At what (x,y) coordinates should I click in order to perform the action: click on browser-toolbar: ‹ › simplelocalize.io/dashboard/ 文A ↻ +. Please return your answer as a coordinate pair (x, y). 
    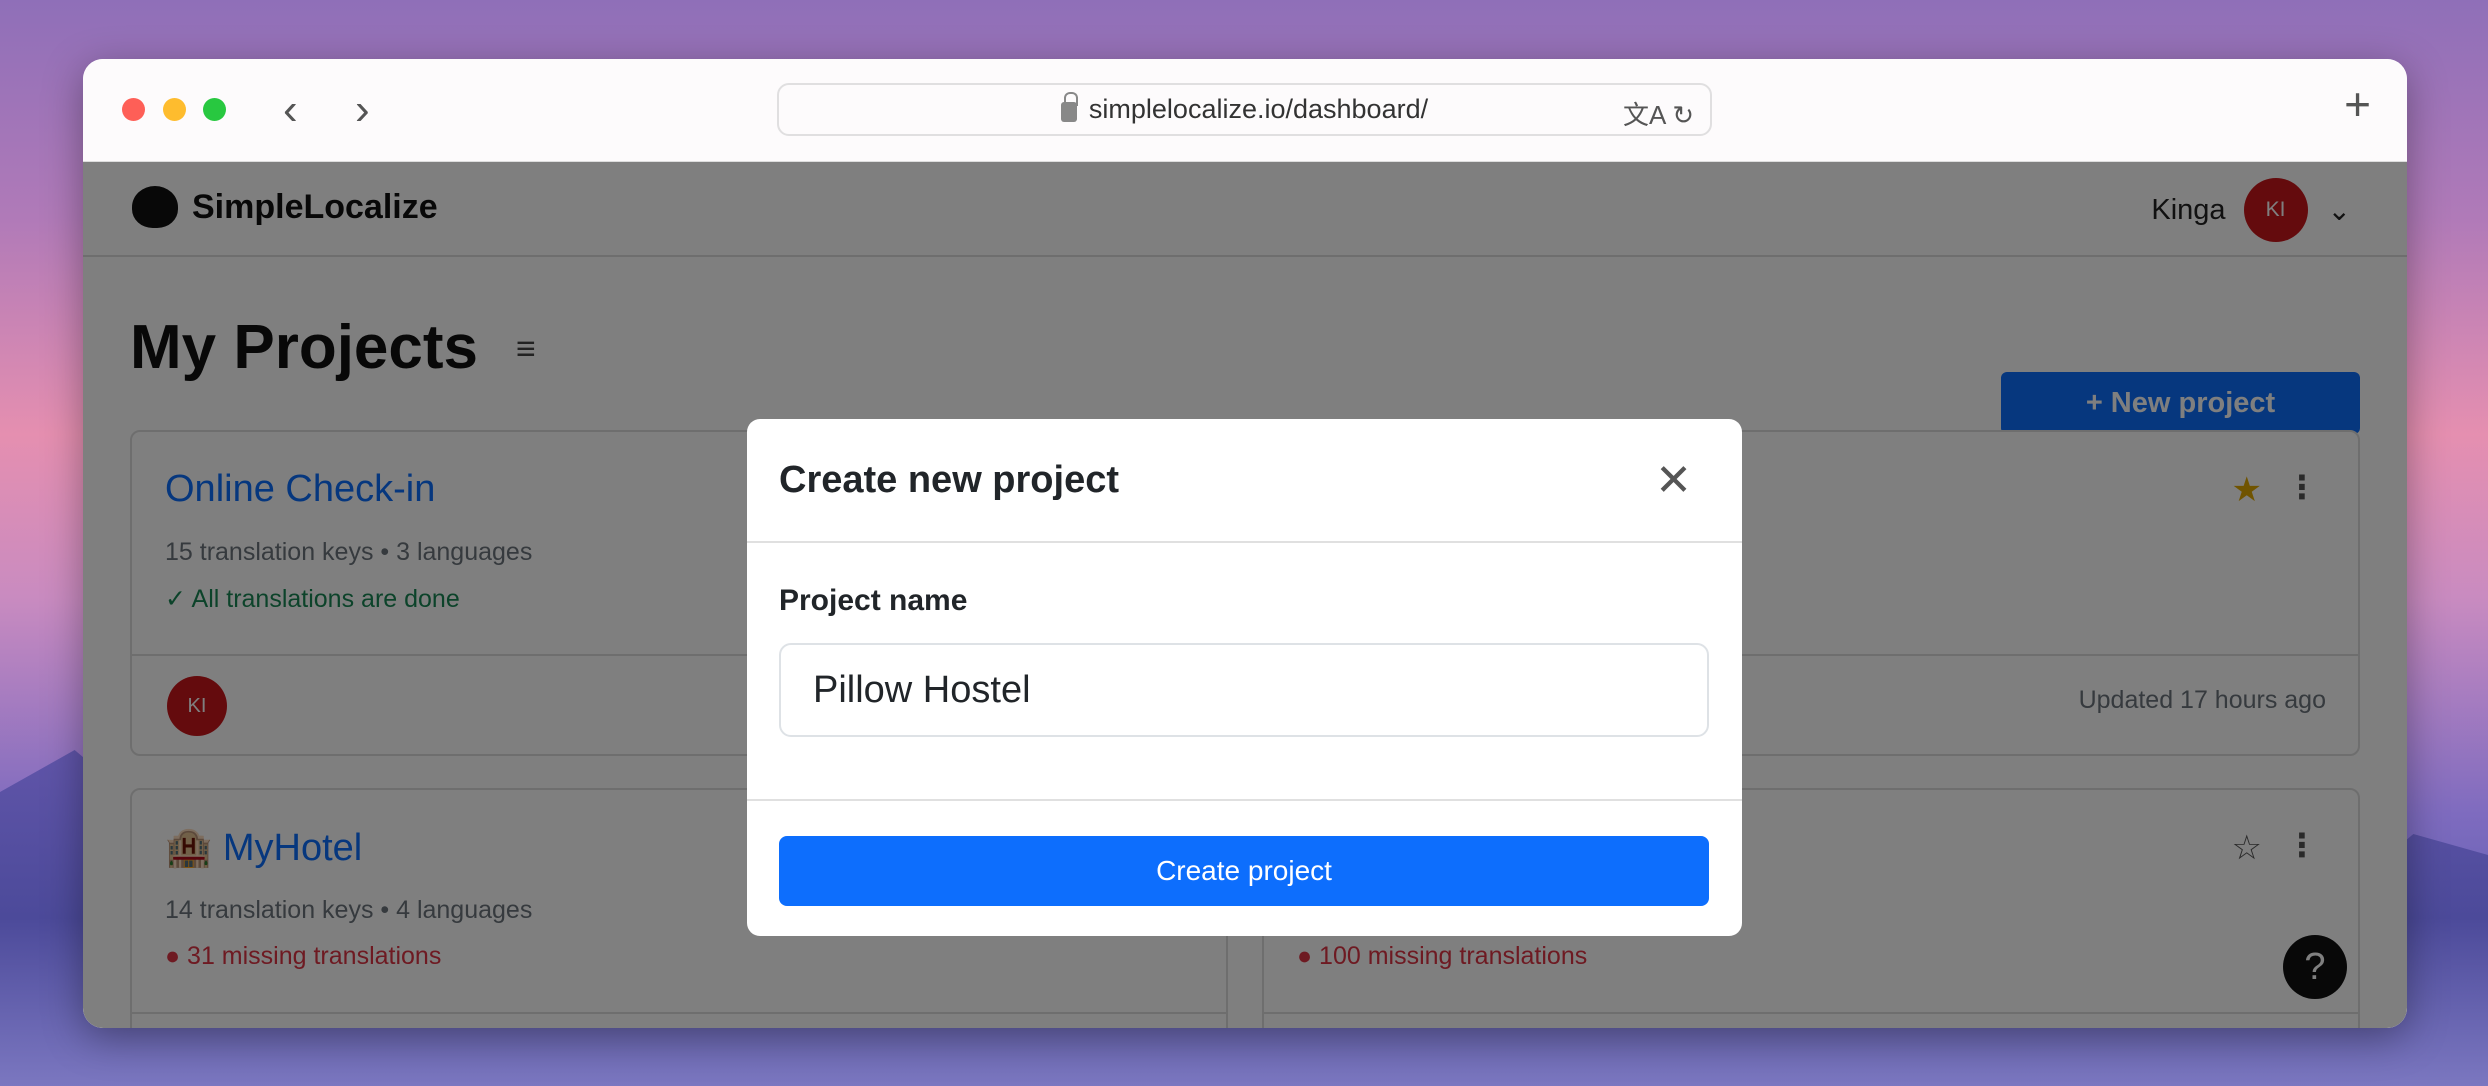
    Looking at the image, I should click on (1245, 110).